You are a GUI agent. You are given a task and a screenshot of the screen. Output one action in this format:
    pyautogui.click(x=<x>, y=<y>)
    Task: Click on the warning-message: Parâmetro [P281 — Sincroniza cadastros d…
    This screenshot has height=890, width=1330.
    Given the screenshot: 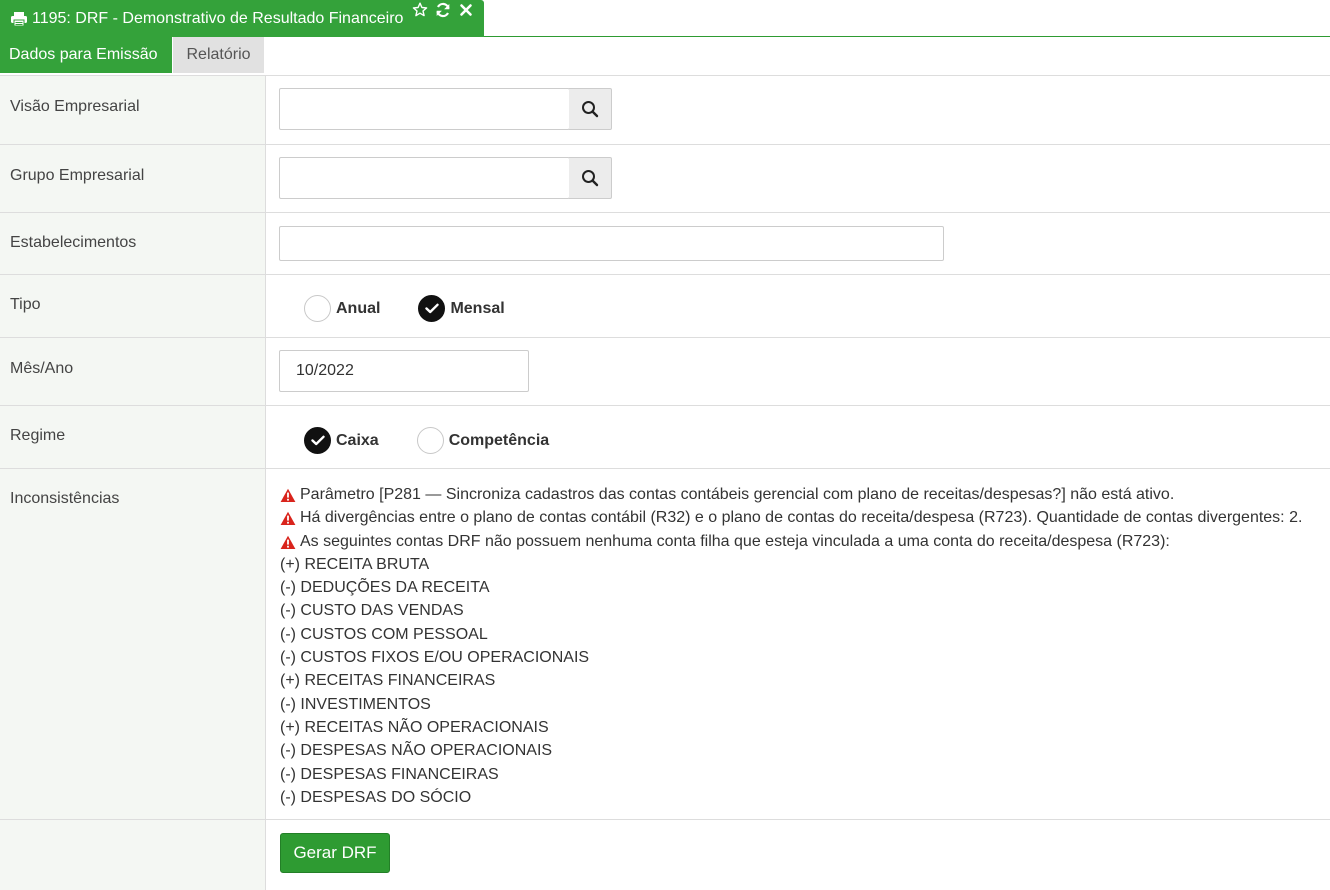 What is the action you would take?
    pyautogui.click(x=805, y=494)
    